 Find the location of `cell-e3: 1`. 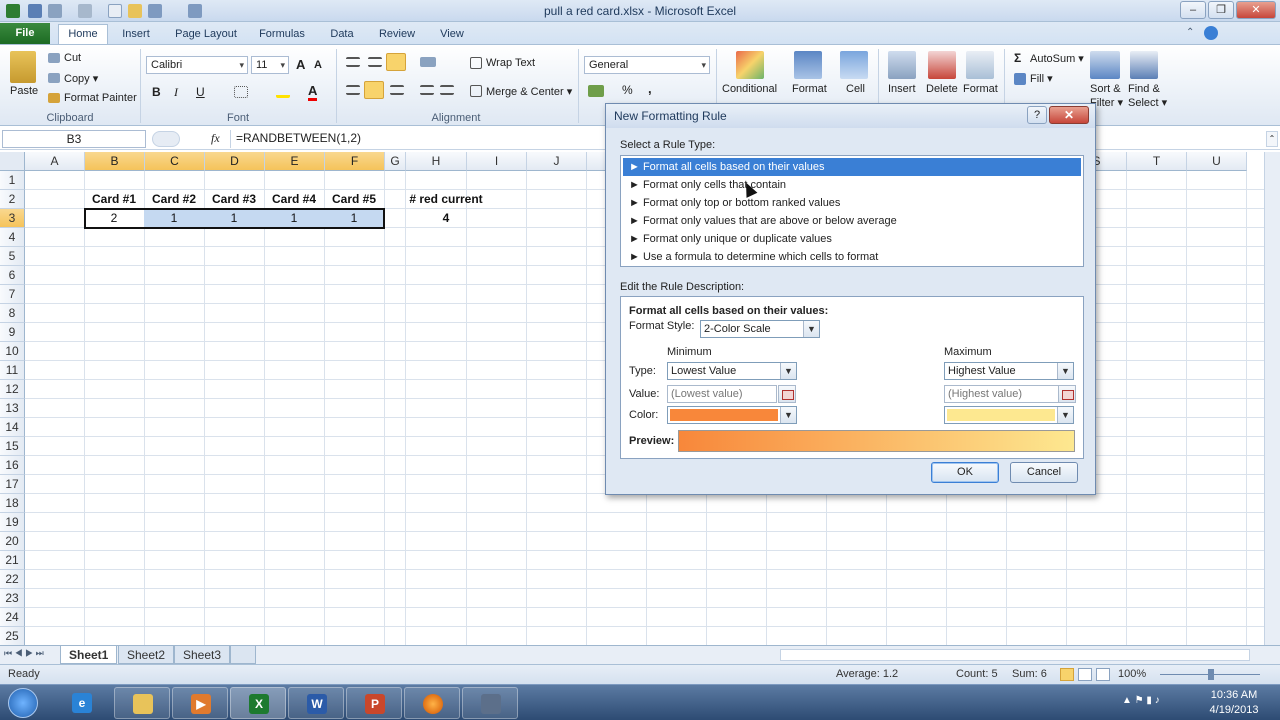

cell-e3: 1 is located at coordinates (294, 218).